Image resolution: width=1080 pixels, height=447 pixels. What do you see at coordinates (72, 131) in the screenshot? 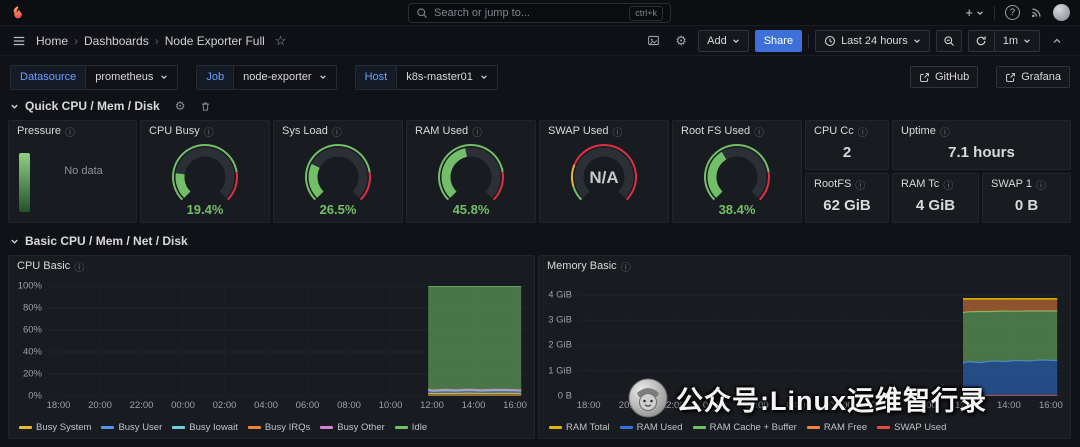
I see `panel-header: Pressure ⓘ` at bounding box center [72, 131].